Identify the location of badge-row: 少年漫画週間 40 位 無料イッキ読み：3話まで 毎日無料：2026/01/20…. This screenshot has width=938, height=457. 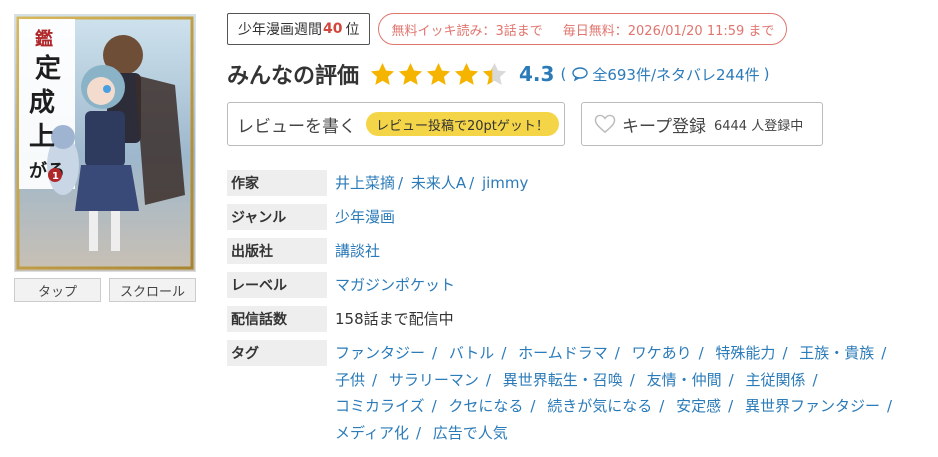
(507, 29).